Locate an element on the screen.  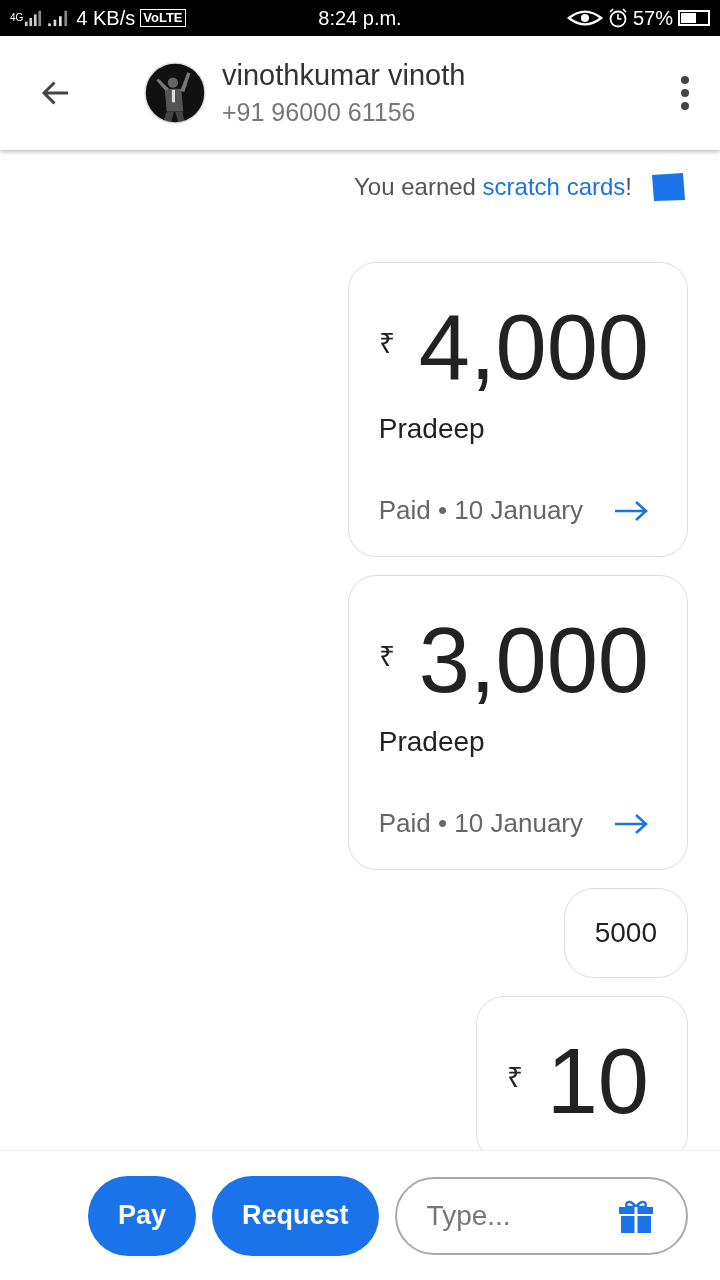
eye-icon is located at coordinates (584, 18).